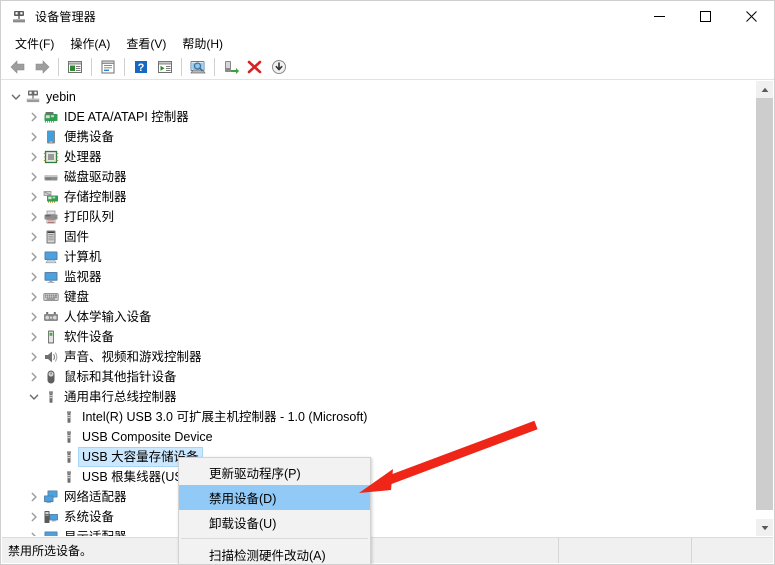 The image size is (775, 565). Describe the element at coordinates (378, 497) in the screenshot. I see `tree-node: 网络适配器` at that location.